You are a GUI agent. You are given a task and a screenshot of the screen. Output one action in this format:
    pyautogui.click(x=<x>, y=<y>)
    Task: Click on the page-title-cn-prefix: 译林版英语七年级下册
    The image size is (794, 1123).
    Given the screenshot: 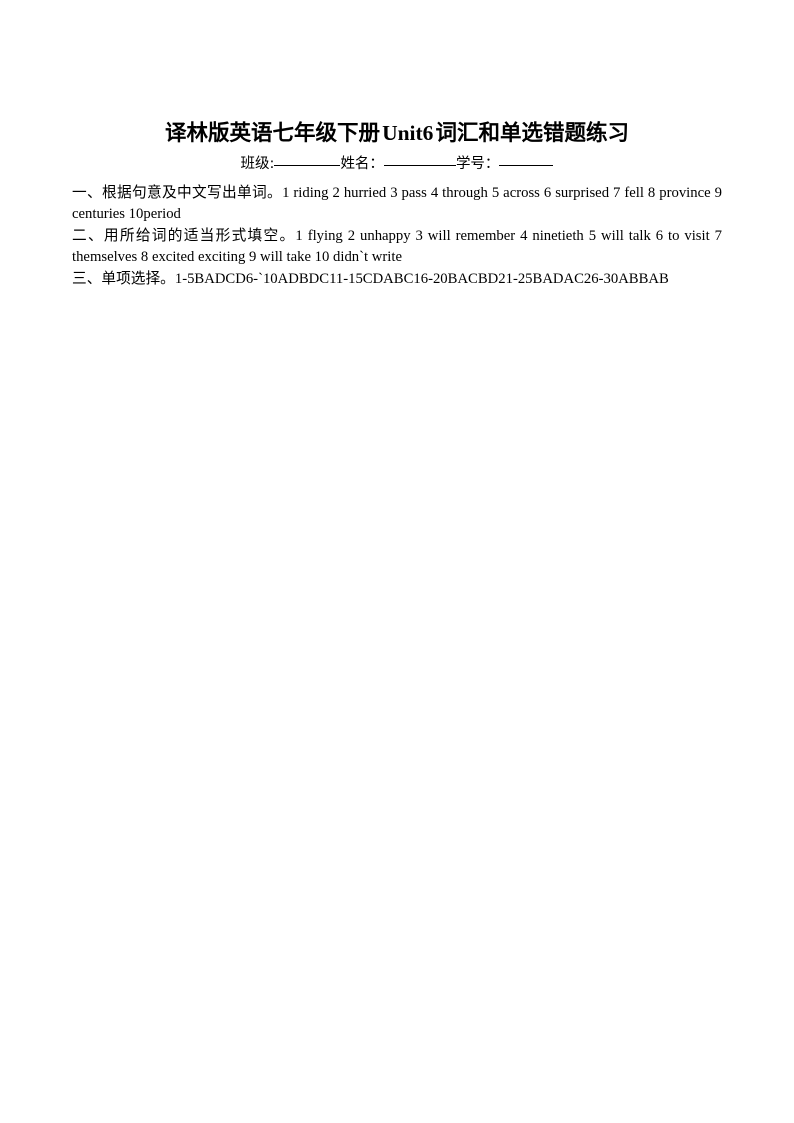 What is the action you would take?
    pyautogui.click(x=273, y=133)
    